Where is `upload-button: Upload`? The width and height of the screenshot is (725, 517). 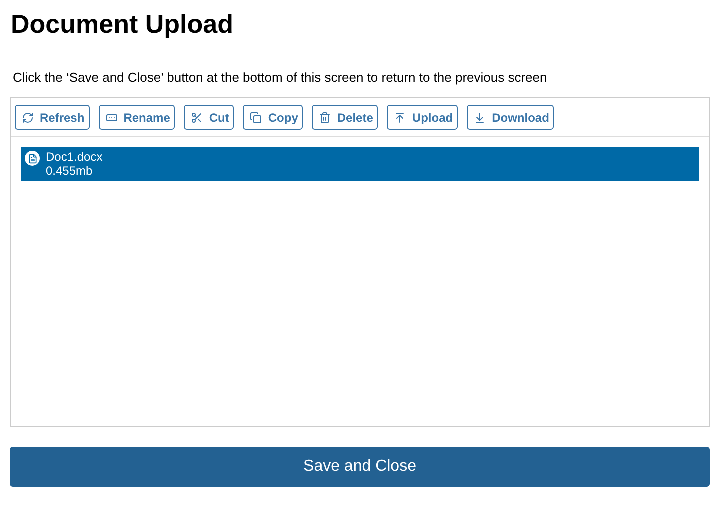
upload-button: Upload is located at coordinates (422, 117).